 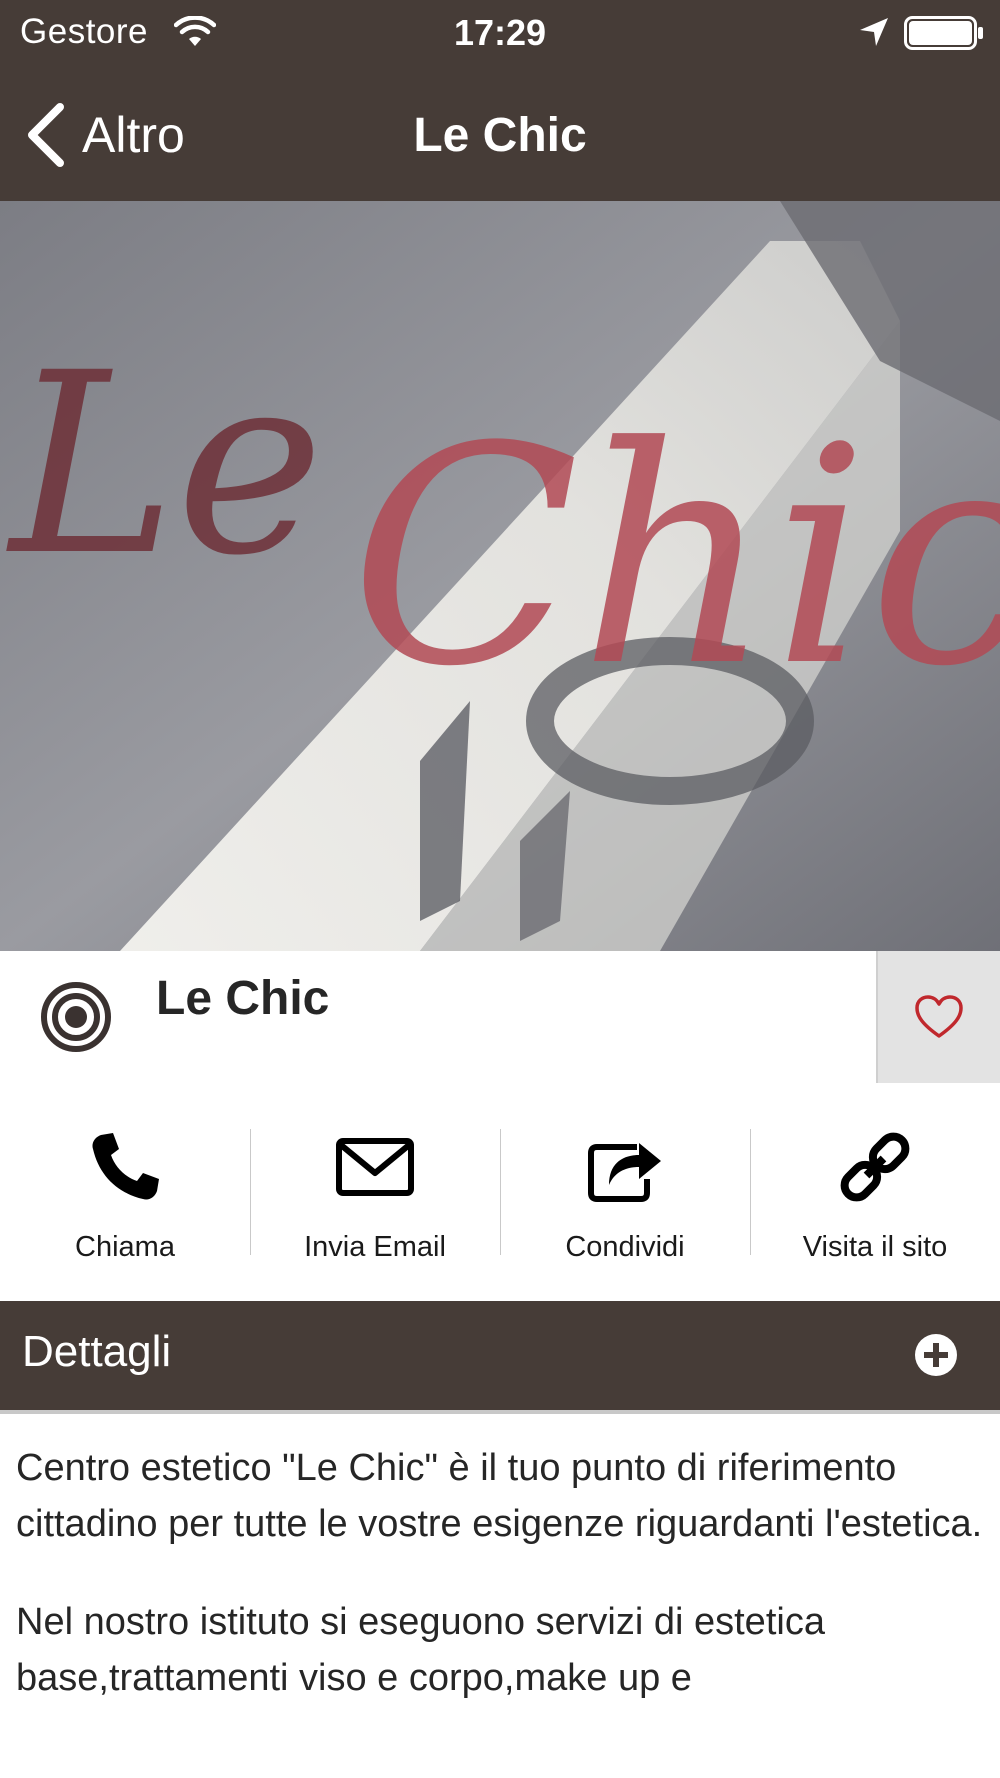 I want to click on details-section-header: Dettagli, so click(x=500, y=1355).